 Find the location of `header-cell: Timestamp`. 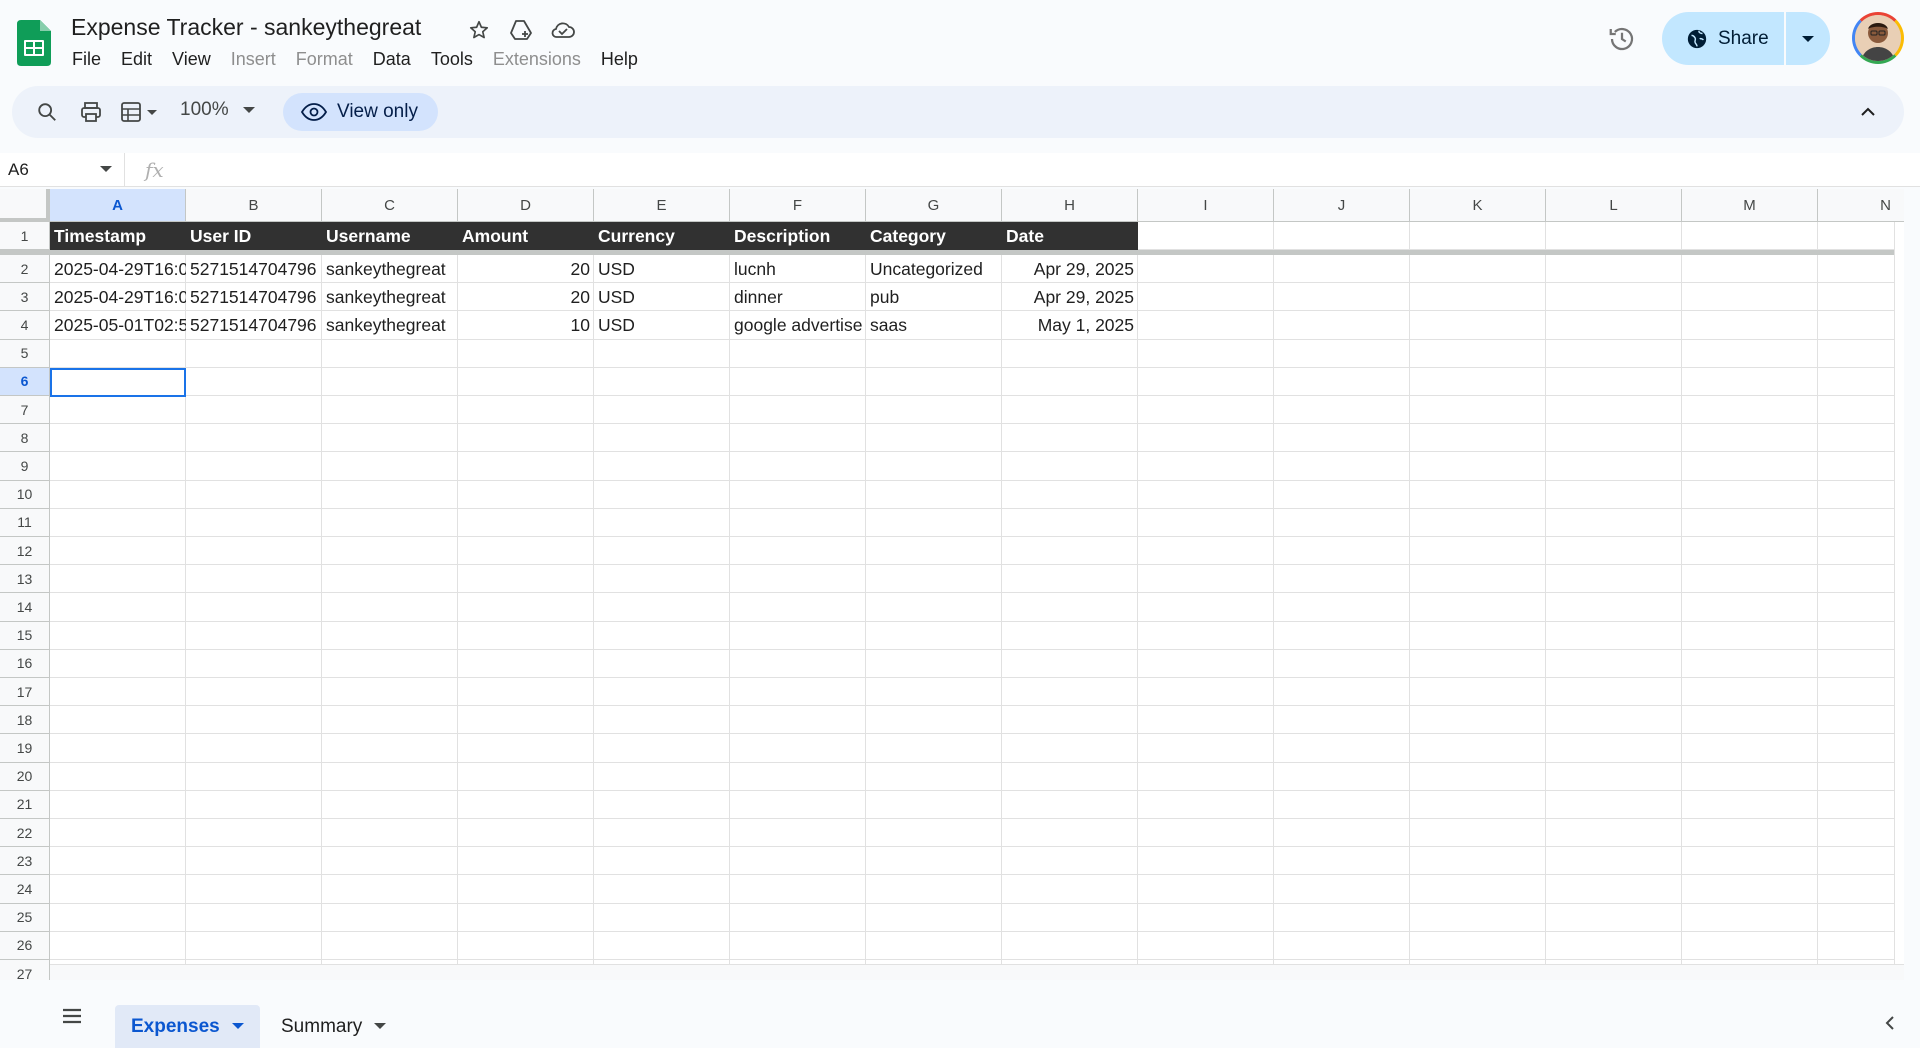

header-cell: Timestamp is located at coordinates (118, 236).